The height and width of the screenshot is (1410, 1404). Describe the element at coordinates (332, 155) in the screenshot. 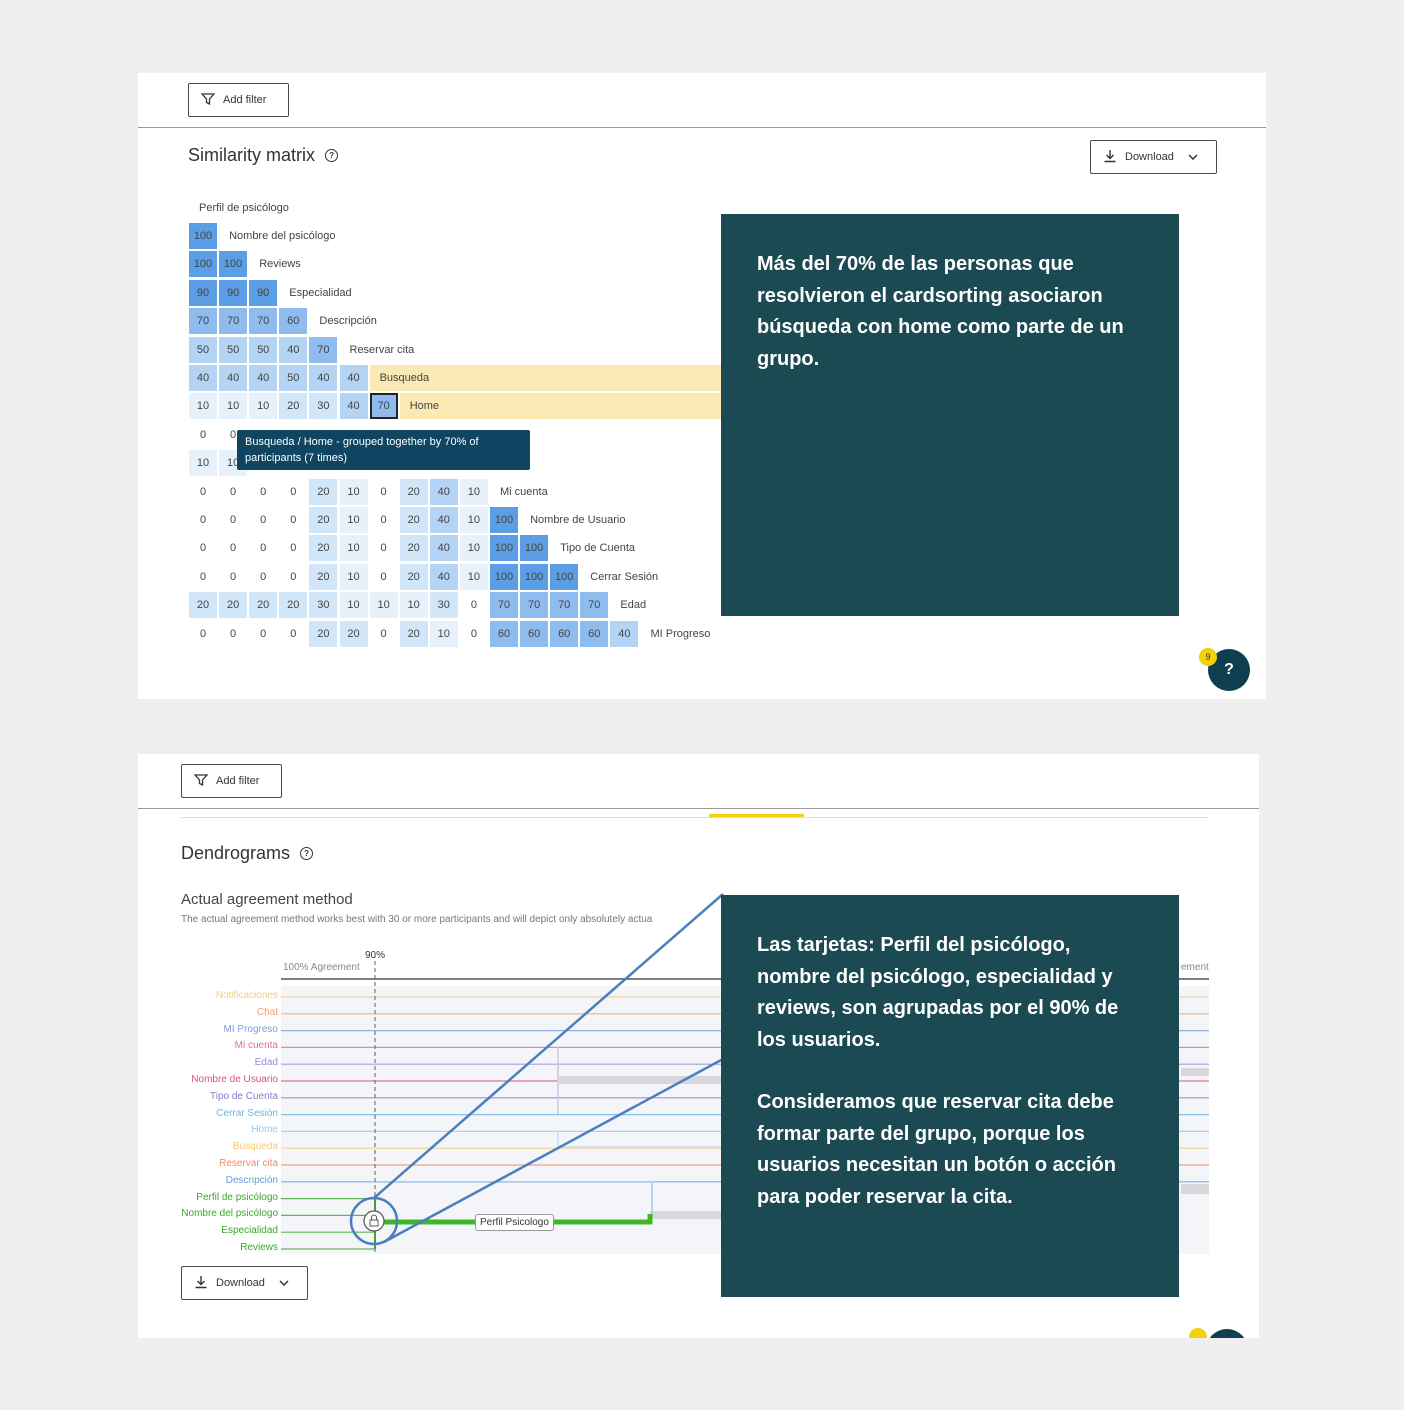

I see `help-icon: ?` at that location.